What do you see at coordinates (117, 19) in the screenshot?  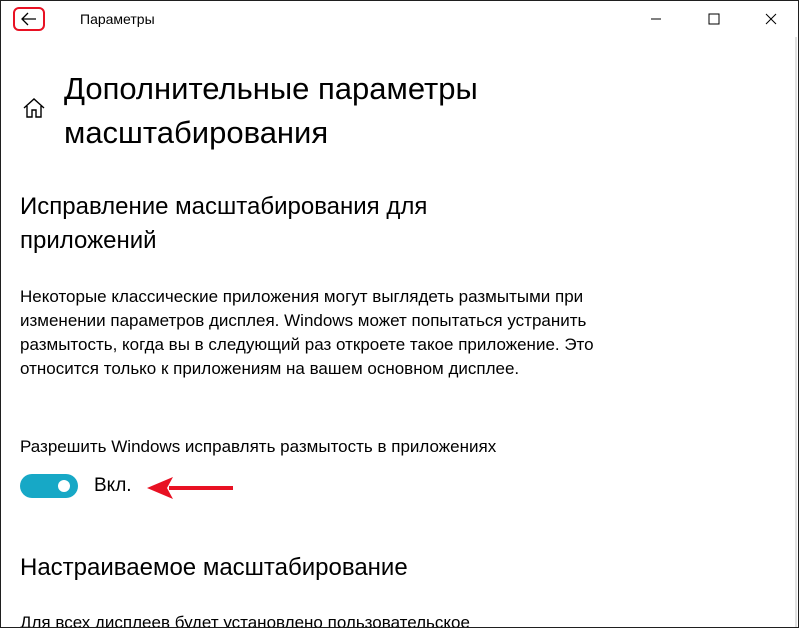 I see `app-title: Параметры` at bounding box center [117, 19].